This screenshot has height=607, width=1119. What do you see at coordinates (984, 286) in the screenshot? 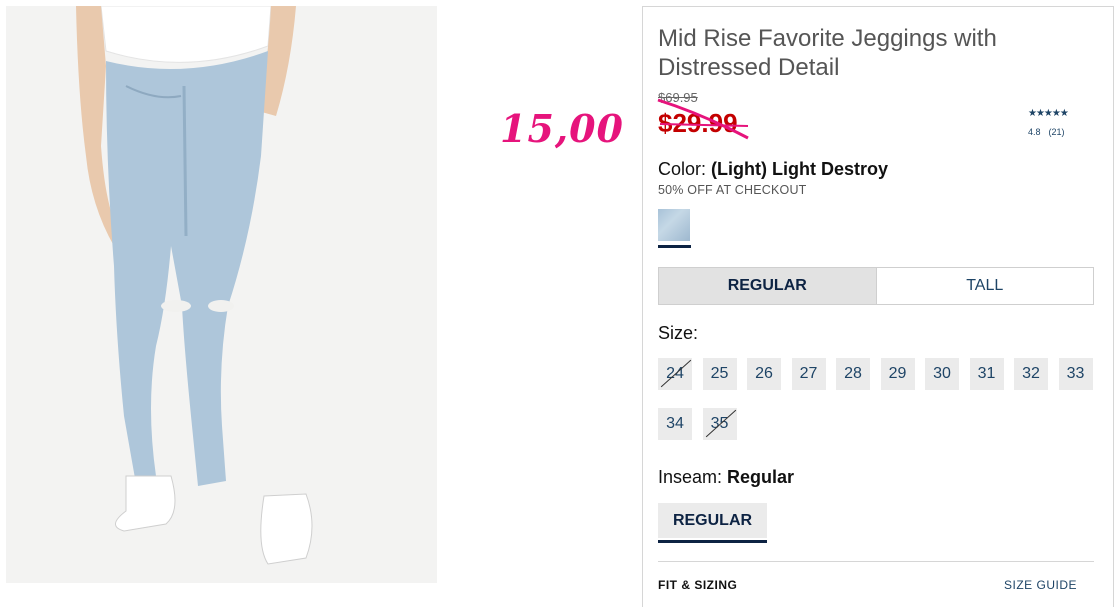
I see `fit-tall-button: TALL` at bounding box center [984, 286].